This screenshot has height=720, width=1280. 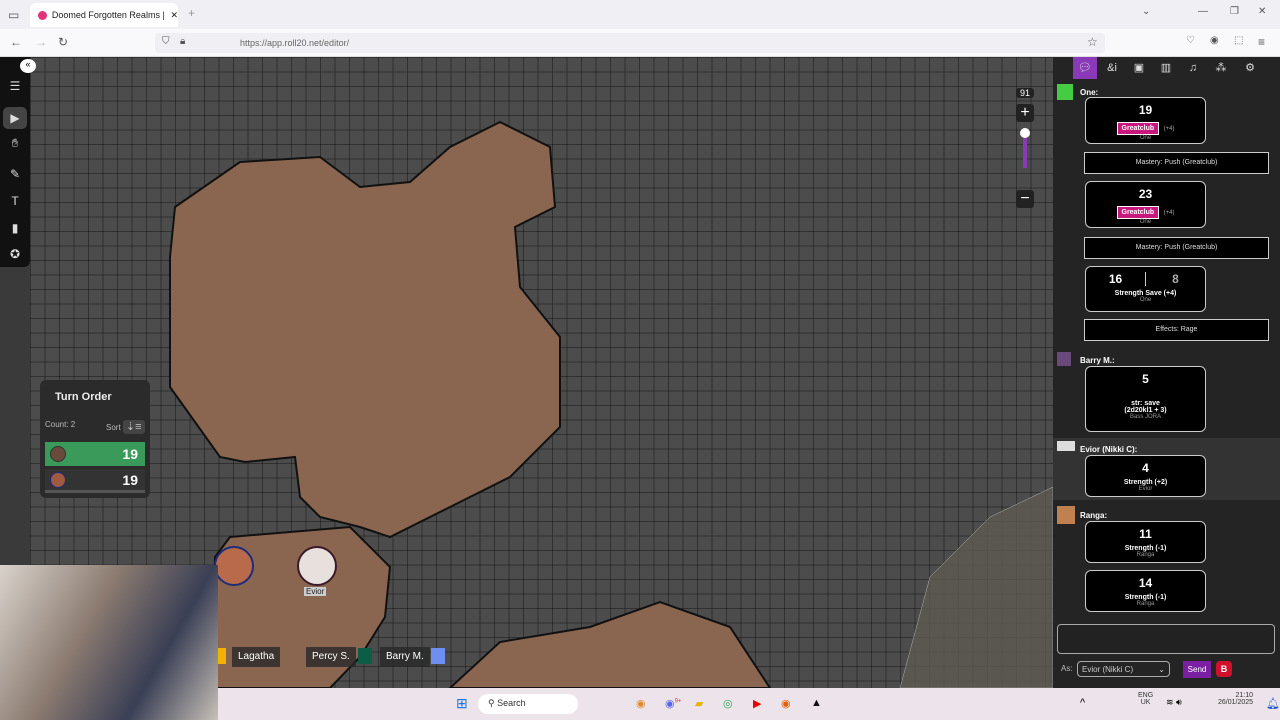 I want to click on pan-hand-icon: ✋︎, so click(x=15, y=143).